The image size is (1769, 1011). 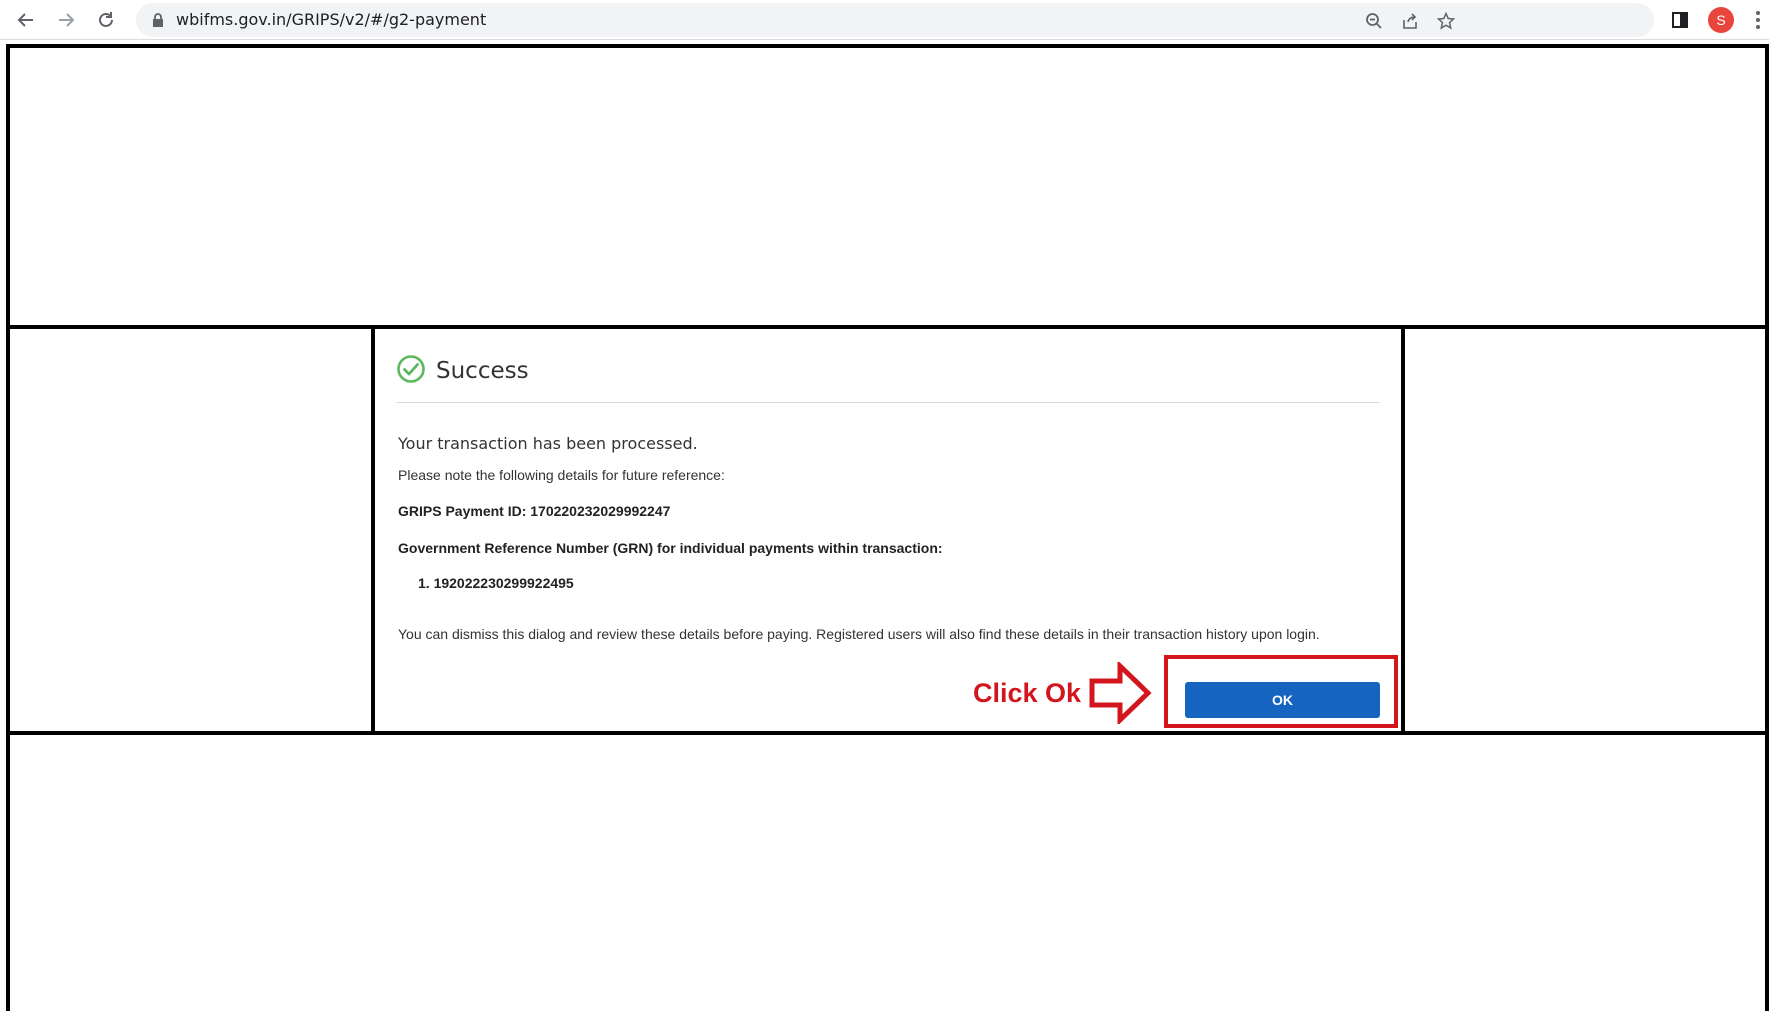 What do you see at coordinates (1767, 527) in the screenshot?
I see `frame-border-right` at bounding box center [1767, 527].